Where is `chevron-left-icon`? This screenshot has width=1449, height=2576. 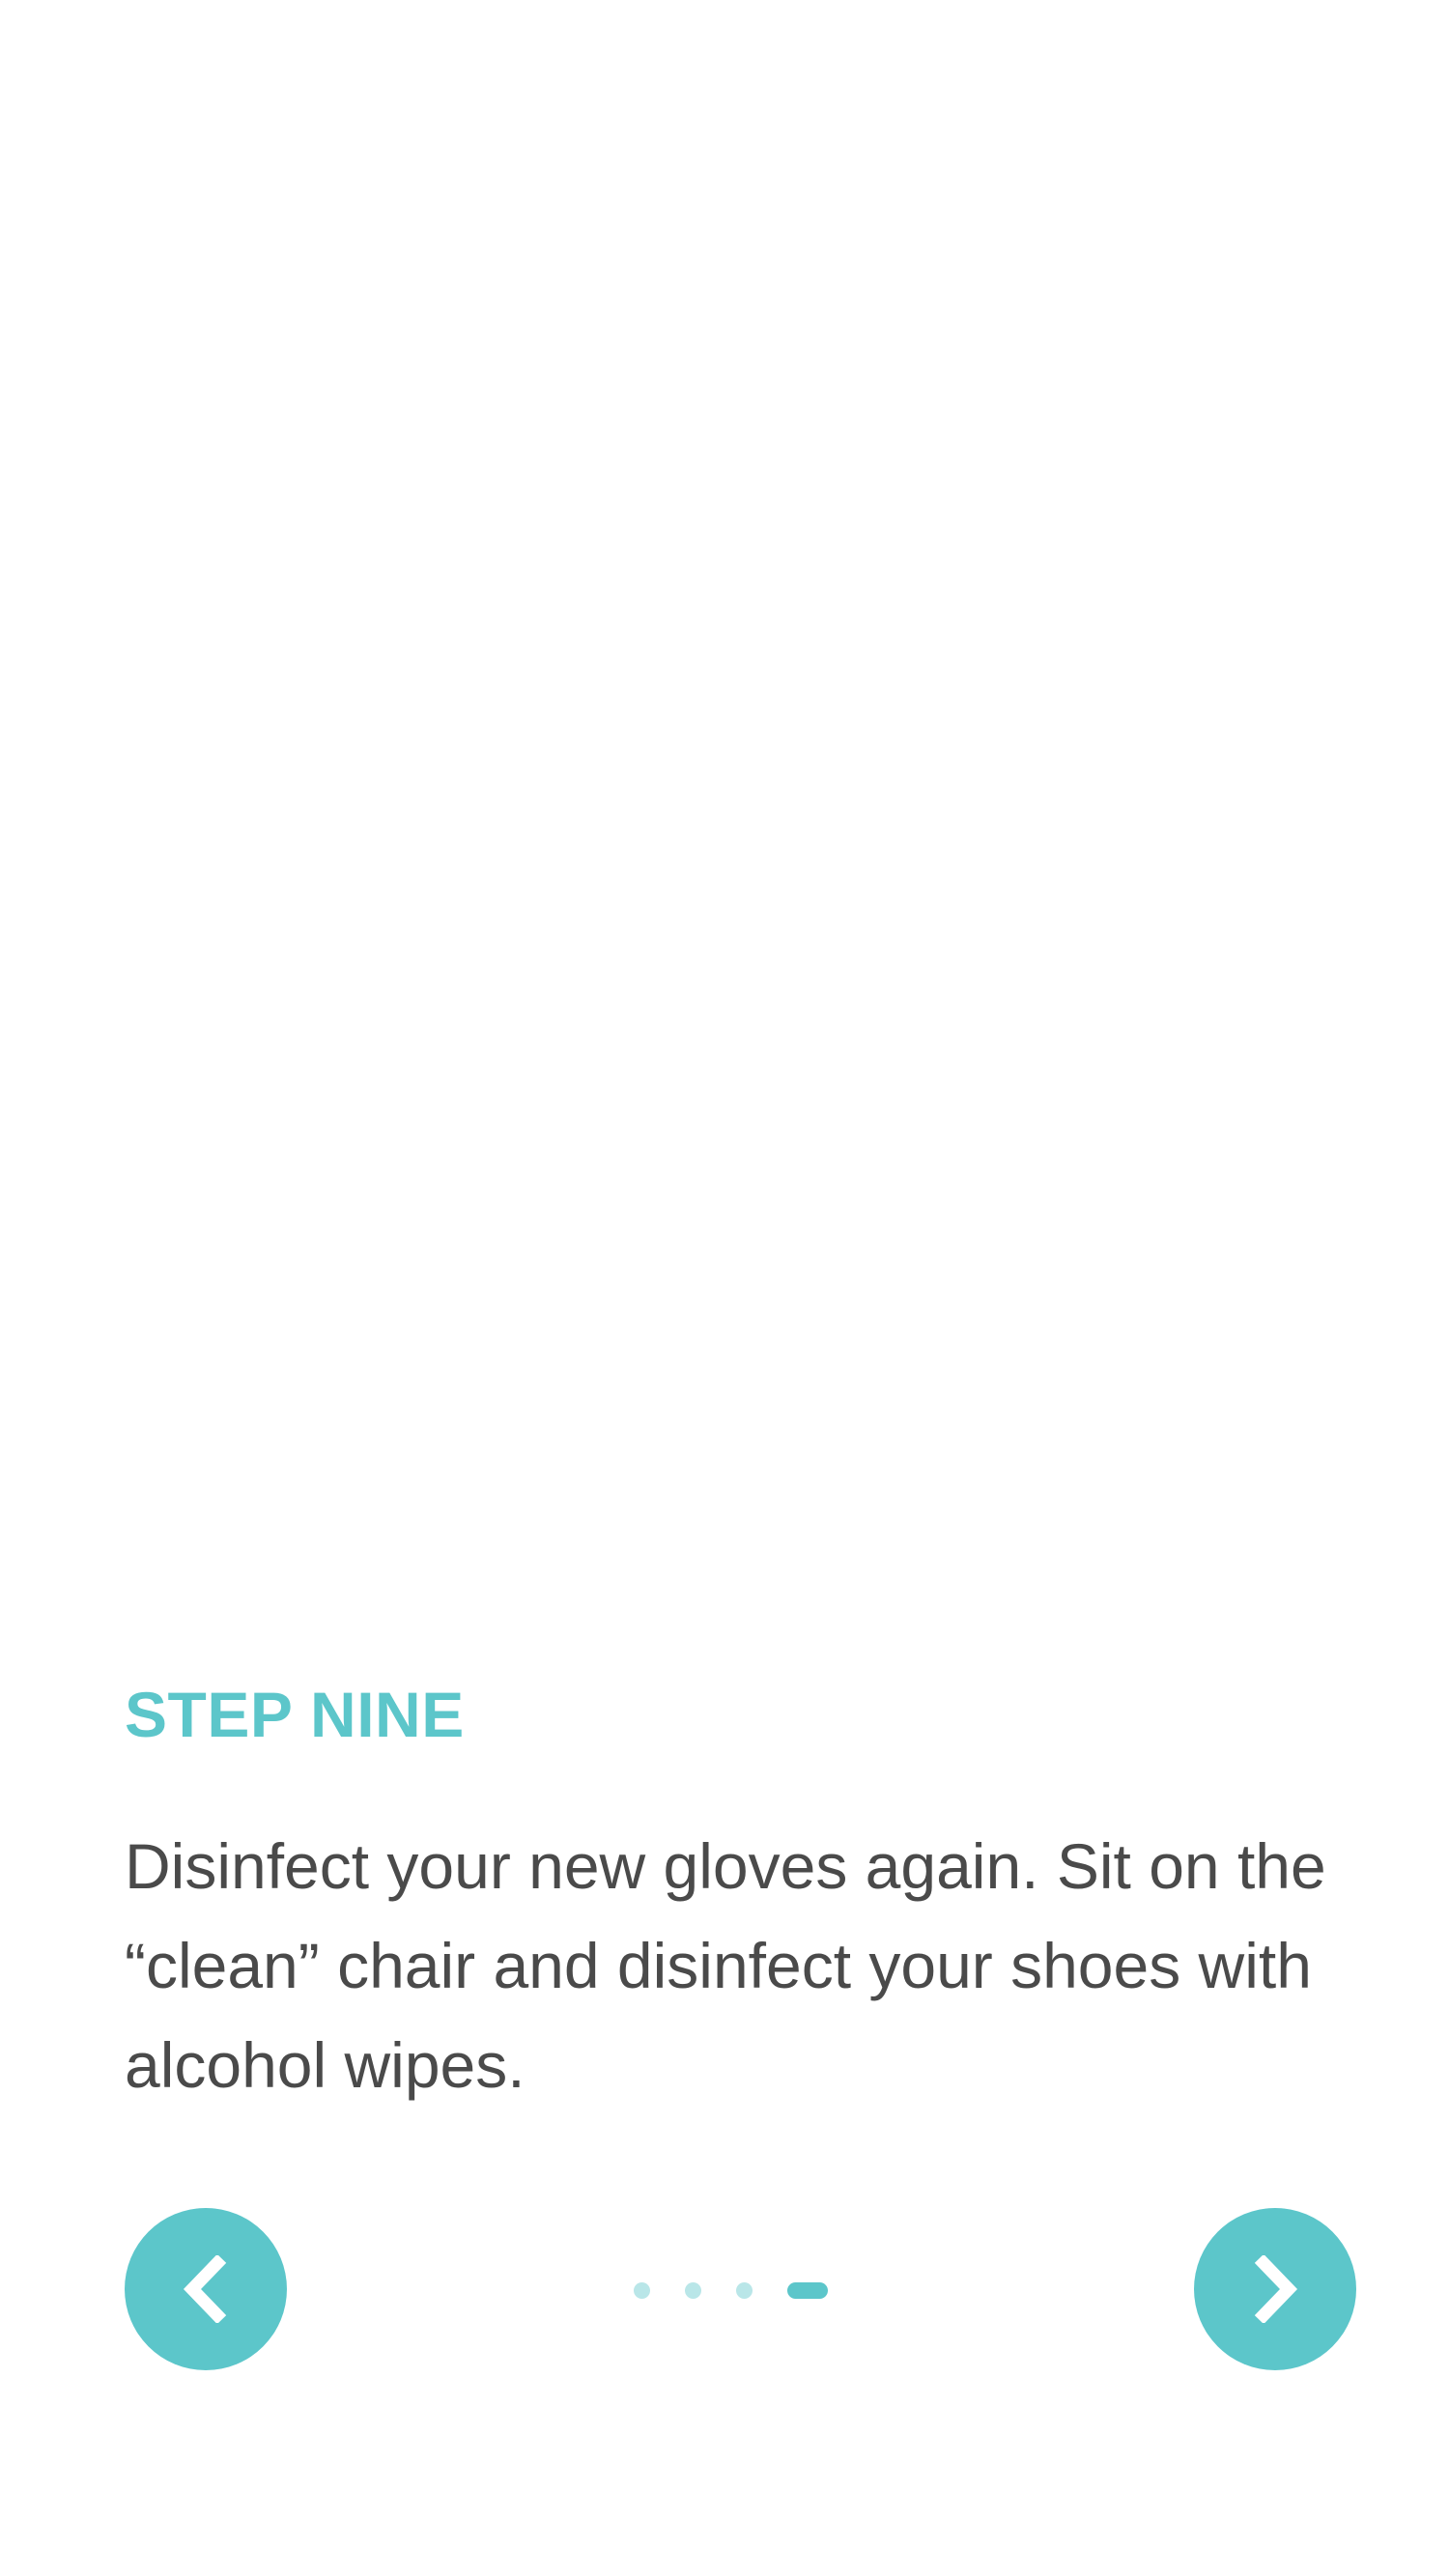
chevron-left-icon is located at coordinates (206, 2289).